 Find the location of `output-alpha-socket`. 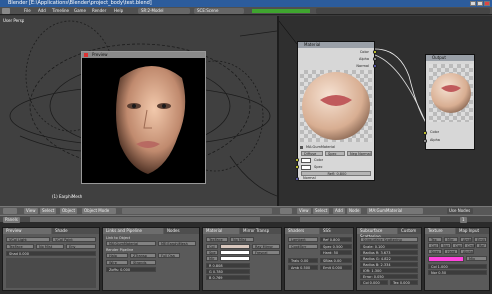

output-alpha-socket is located at coordinates (425, 141).